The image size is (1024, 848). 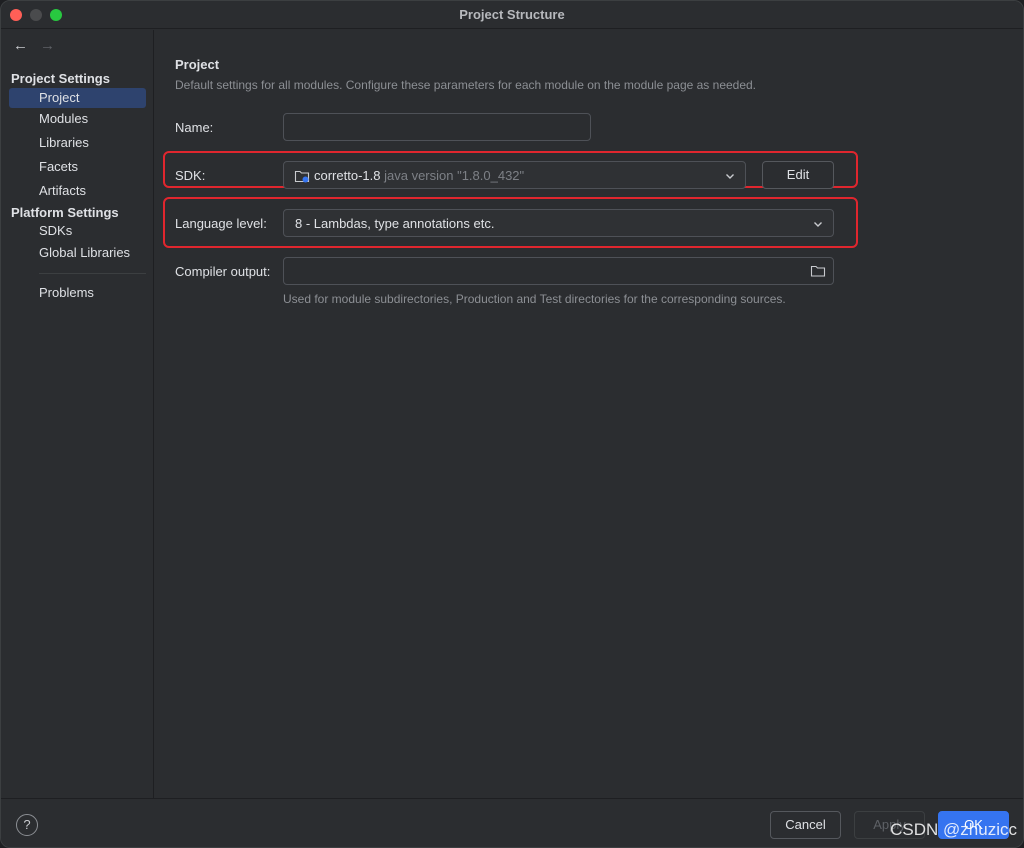 I want to click on sidebar-item-project: Project, so click(x=77, y=98).